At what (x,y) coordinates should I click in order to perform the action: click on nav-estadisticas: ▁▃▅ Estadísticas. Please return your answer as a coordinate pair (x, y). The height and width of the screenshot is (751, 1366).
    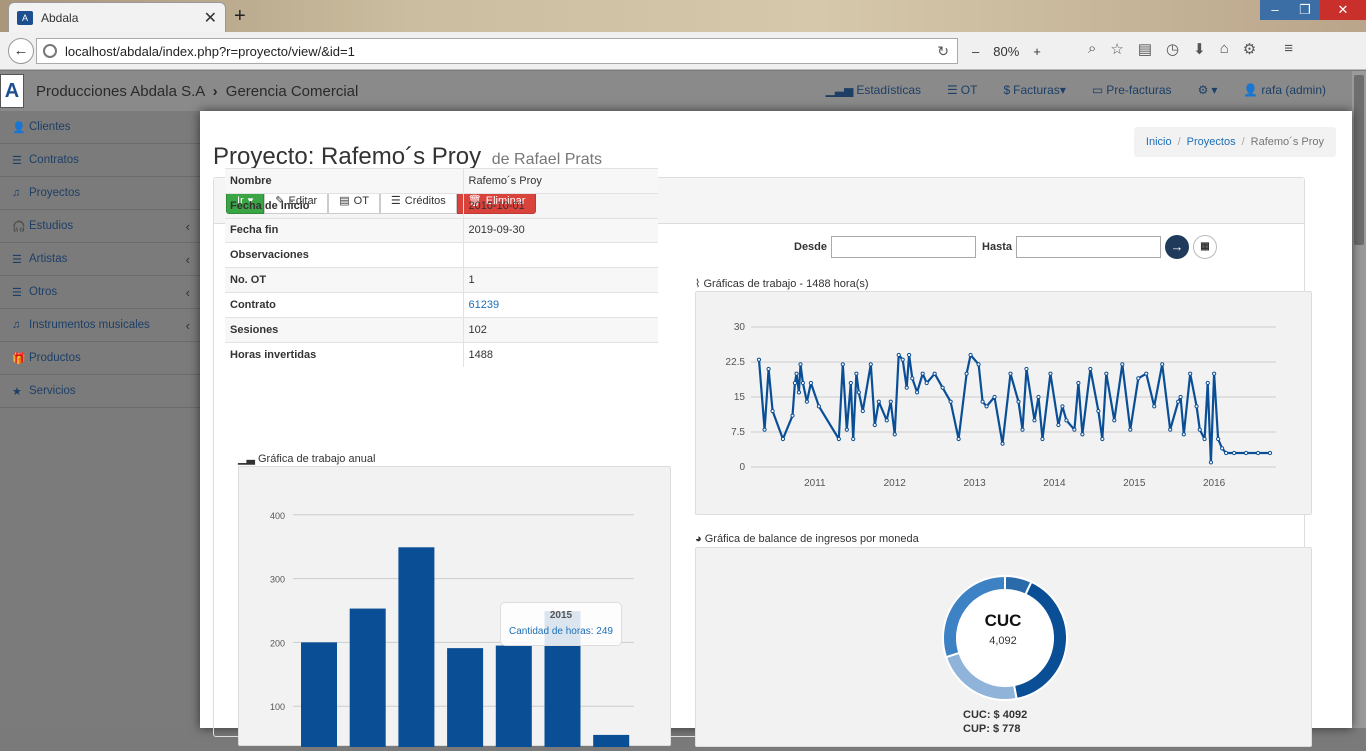
    Looking at the image, I should click on (873, 90).